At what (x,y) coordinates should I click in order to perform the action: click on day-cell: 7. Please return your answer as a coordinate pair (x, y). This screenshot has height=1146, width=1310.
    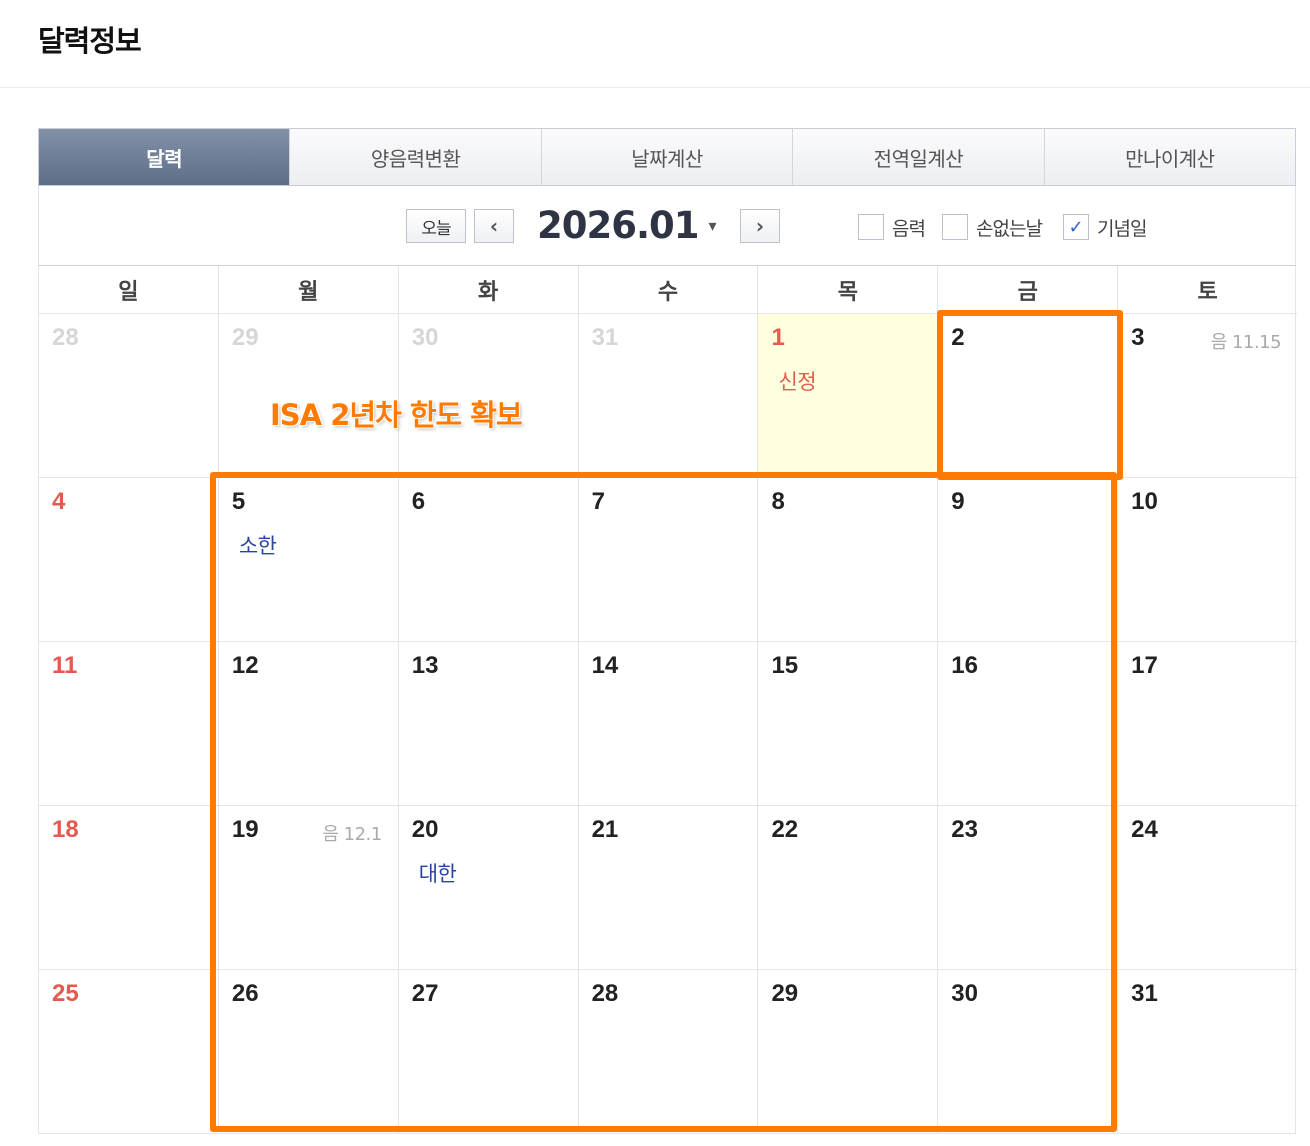
    Looking at the image, I should click on (667, 559).